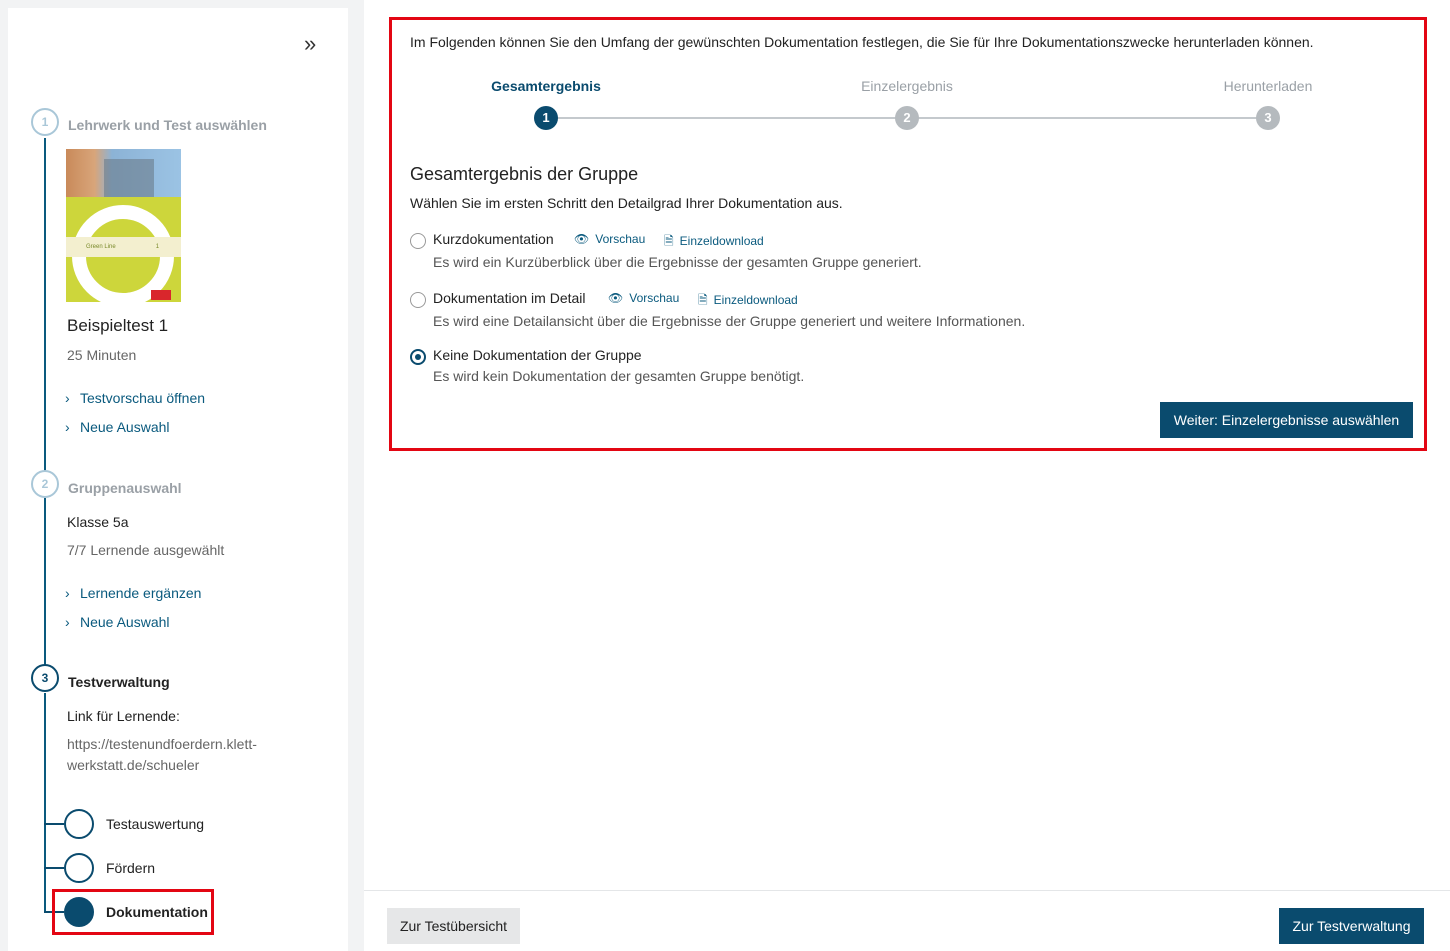 Image resolution: width=1450 pixels, height=951 pixels. What do you see at coordinates (546, 86) in the screenshot?
I see `stepper-label-gesamtergebnis: Gesamtergebnis` at bounding box center [546, 86].